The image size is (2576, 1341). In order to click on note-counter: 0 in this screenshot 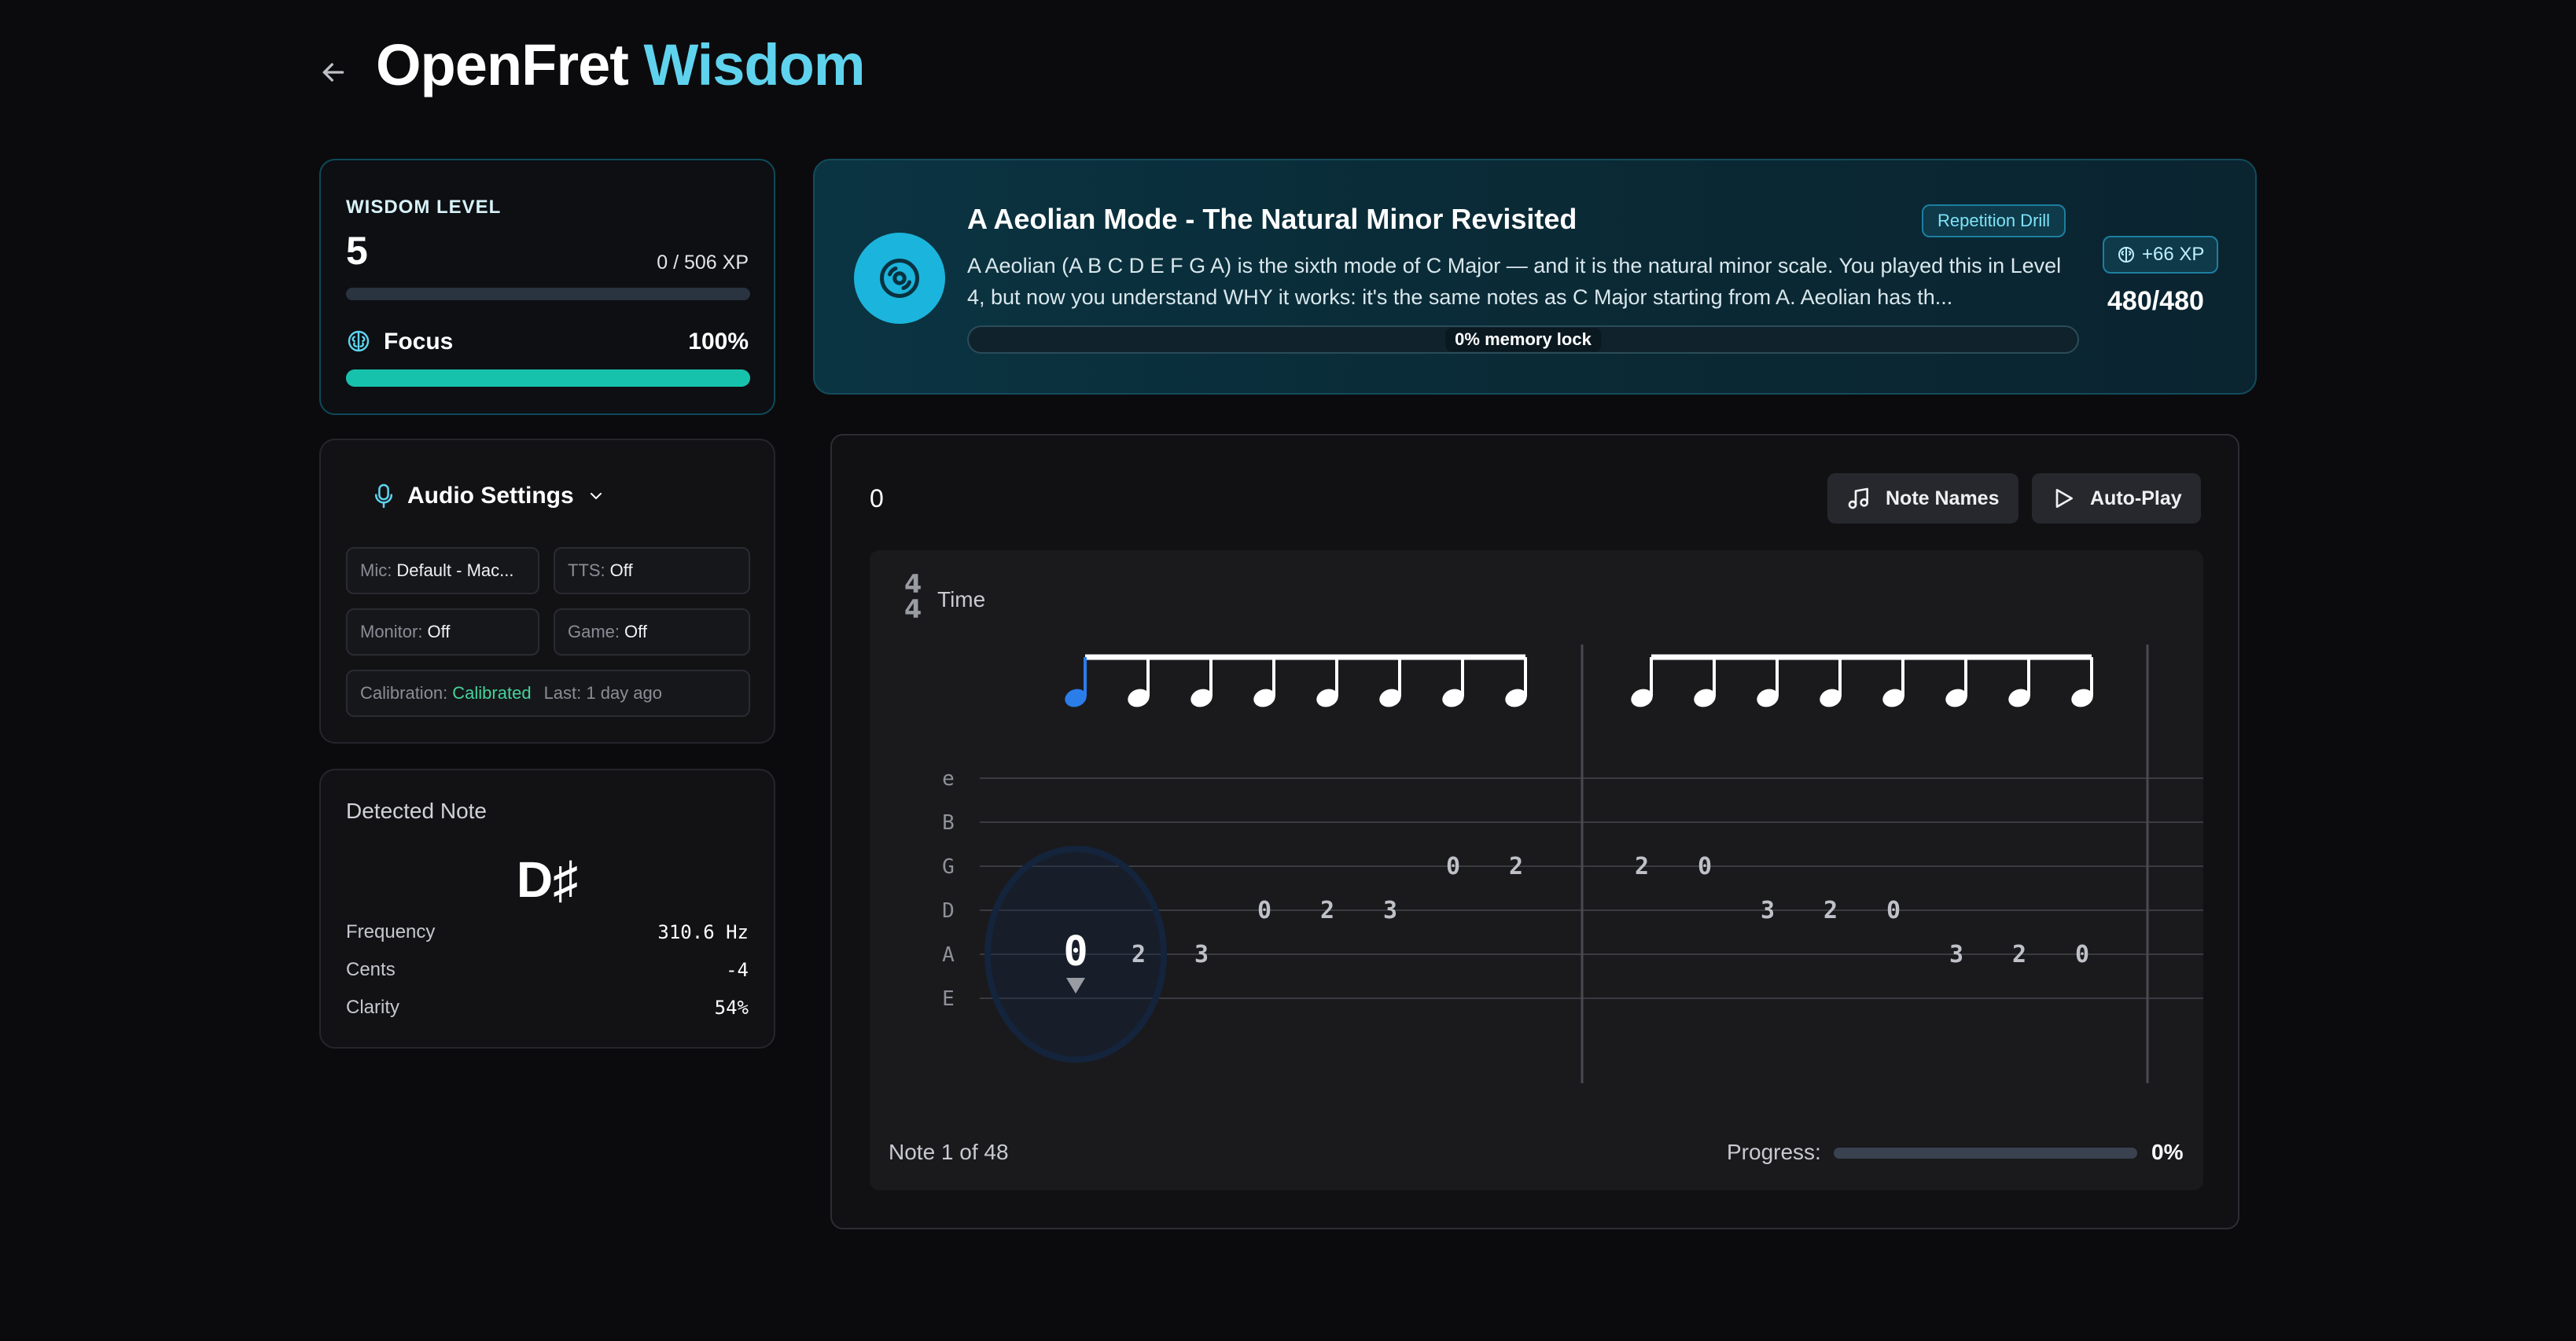, I will do `click(877, 498)`.